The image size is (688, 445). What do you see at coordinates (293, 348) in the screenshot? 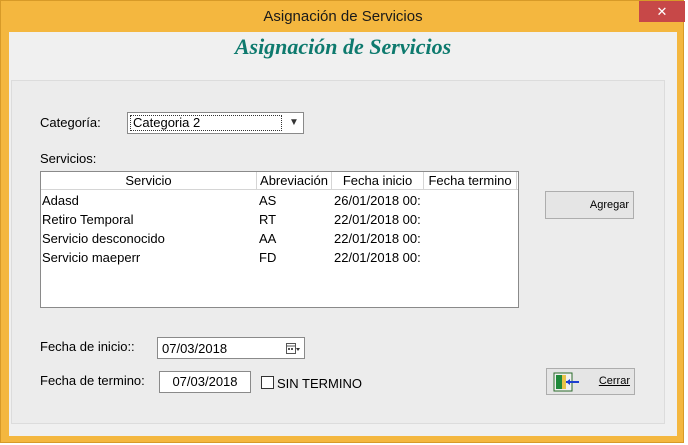
I see `calendar-icon` at bounding box center [293, 348].